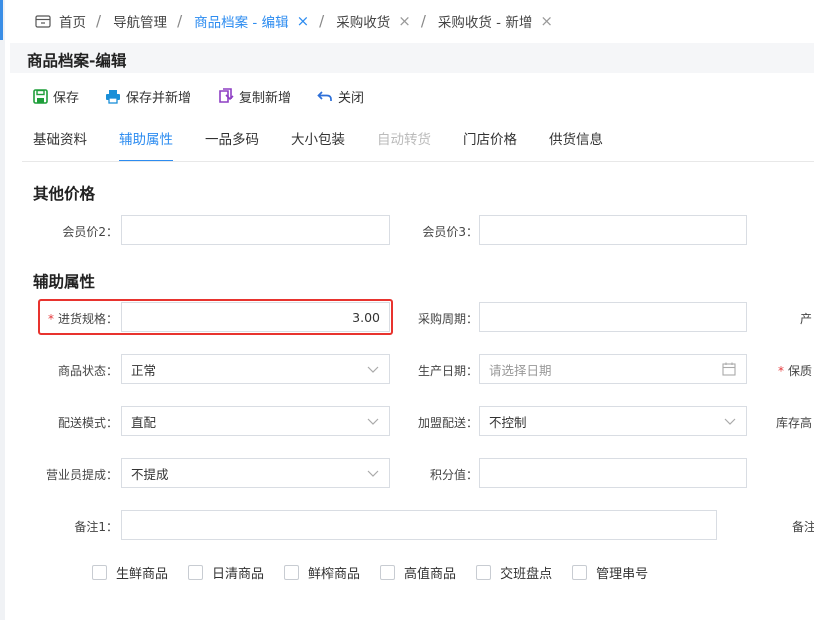 Image resolution: width=814 pixels, height=620 pixels. I want to click on save-label: 保存, so click(66, 98).